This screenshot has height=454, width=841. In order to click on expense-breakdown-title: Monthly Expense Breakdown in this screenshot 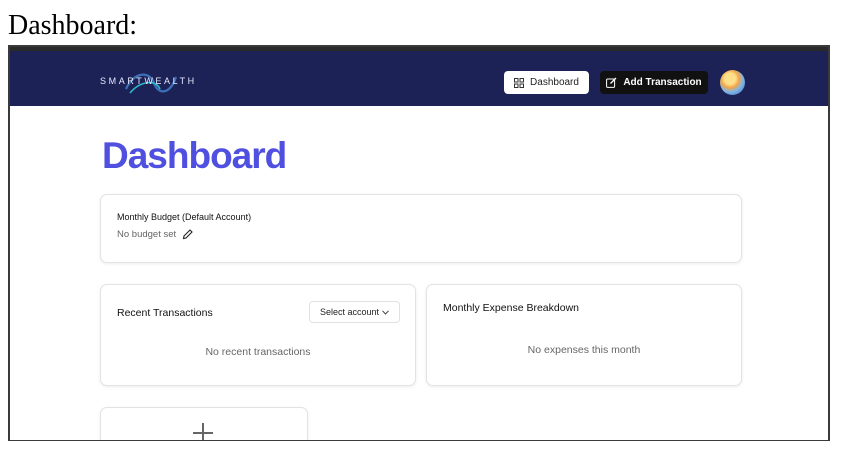, I will do `click(511, 308)`.